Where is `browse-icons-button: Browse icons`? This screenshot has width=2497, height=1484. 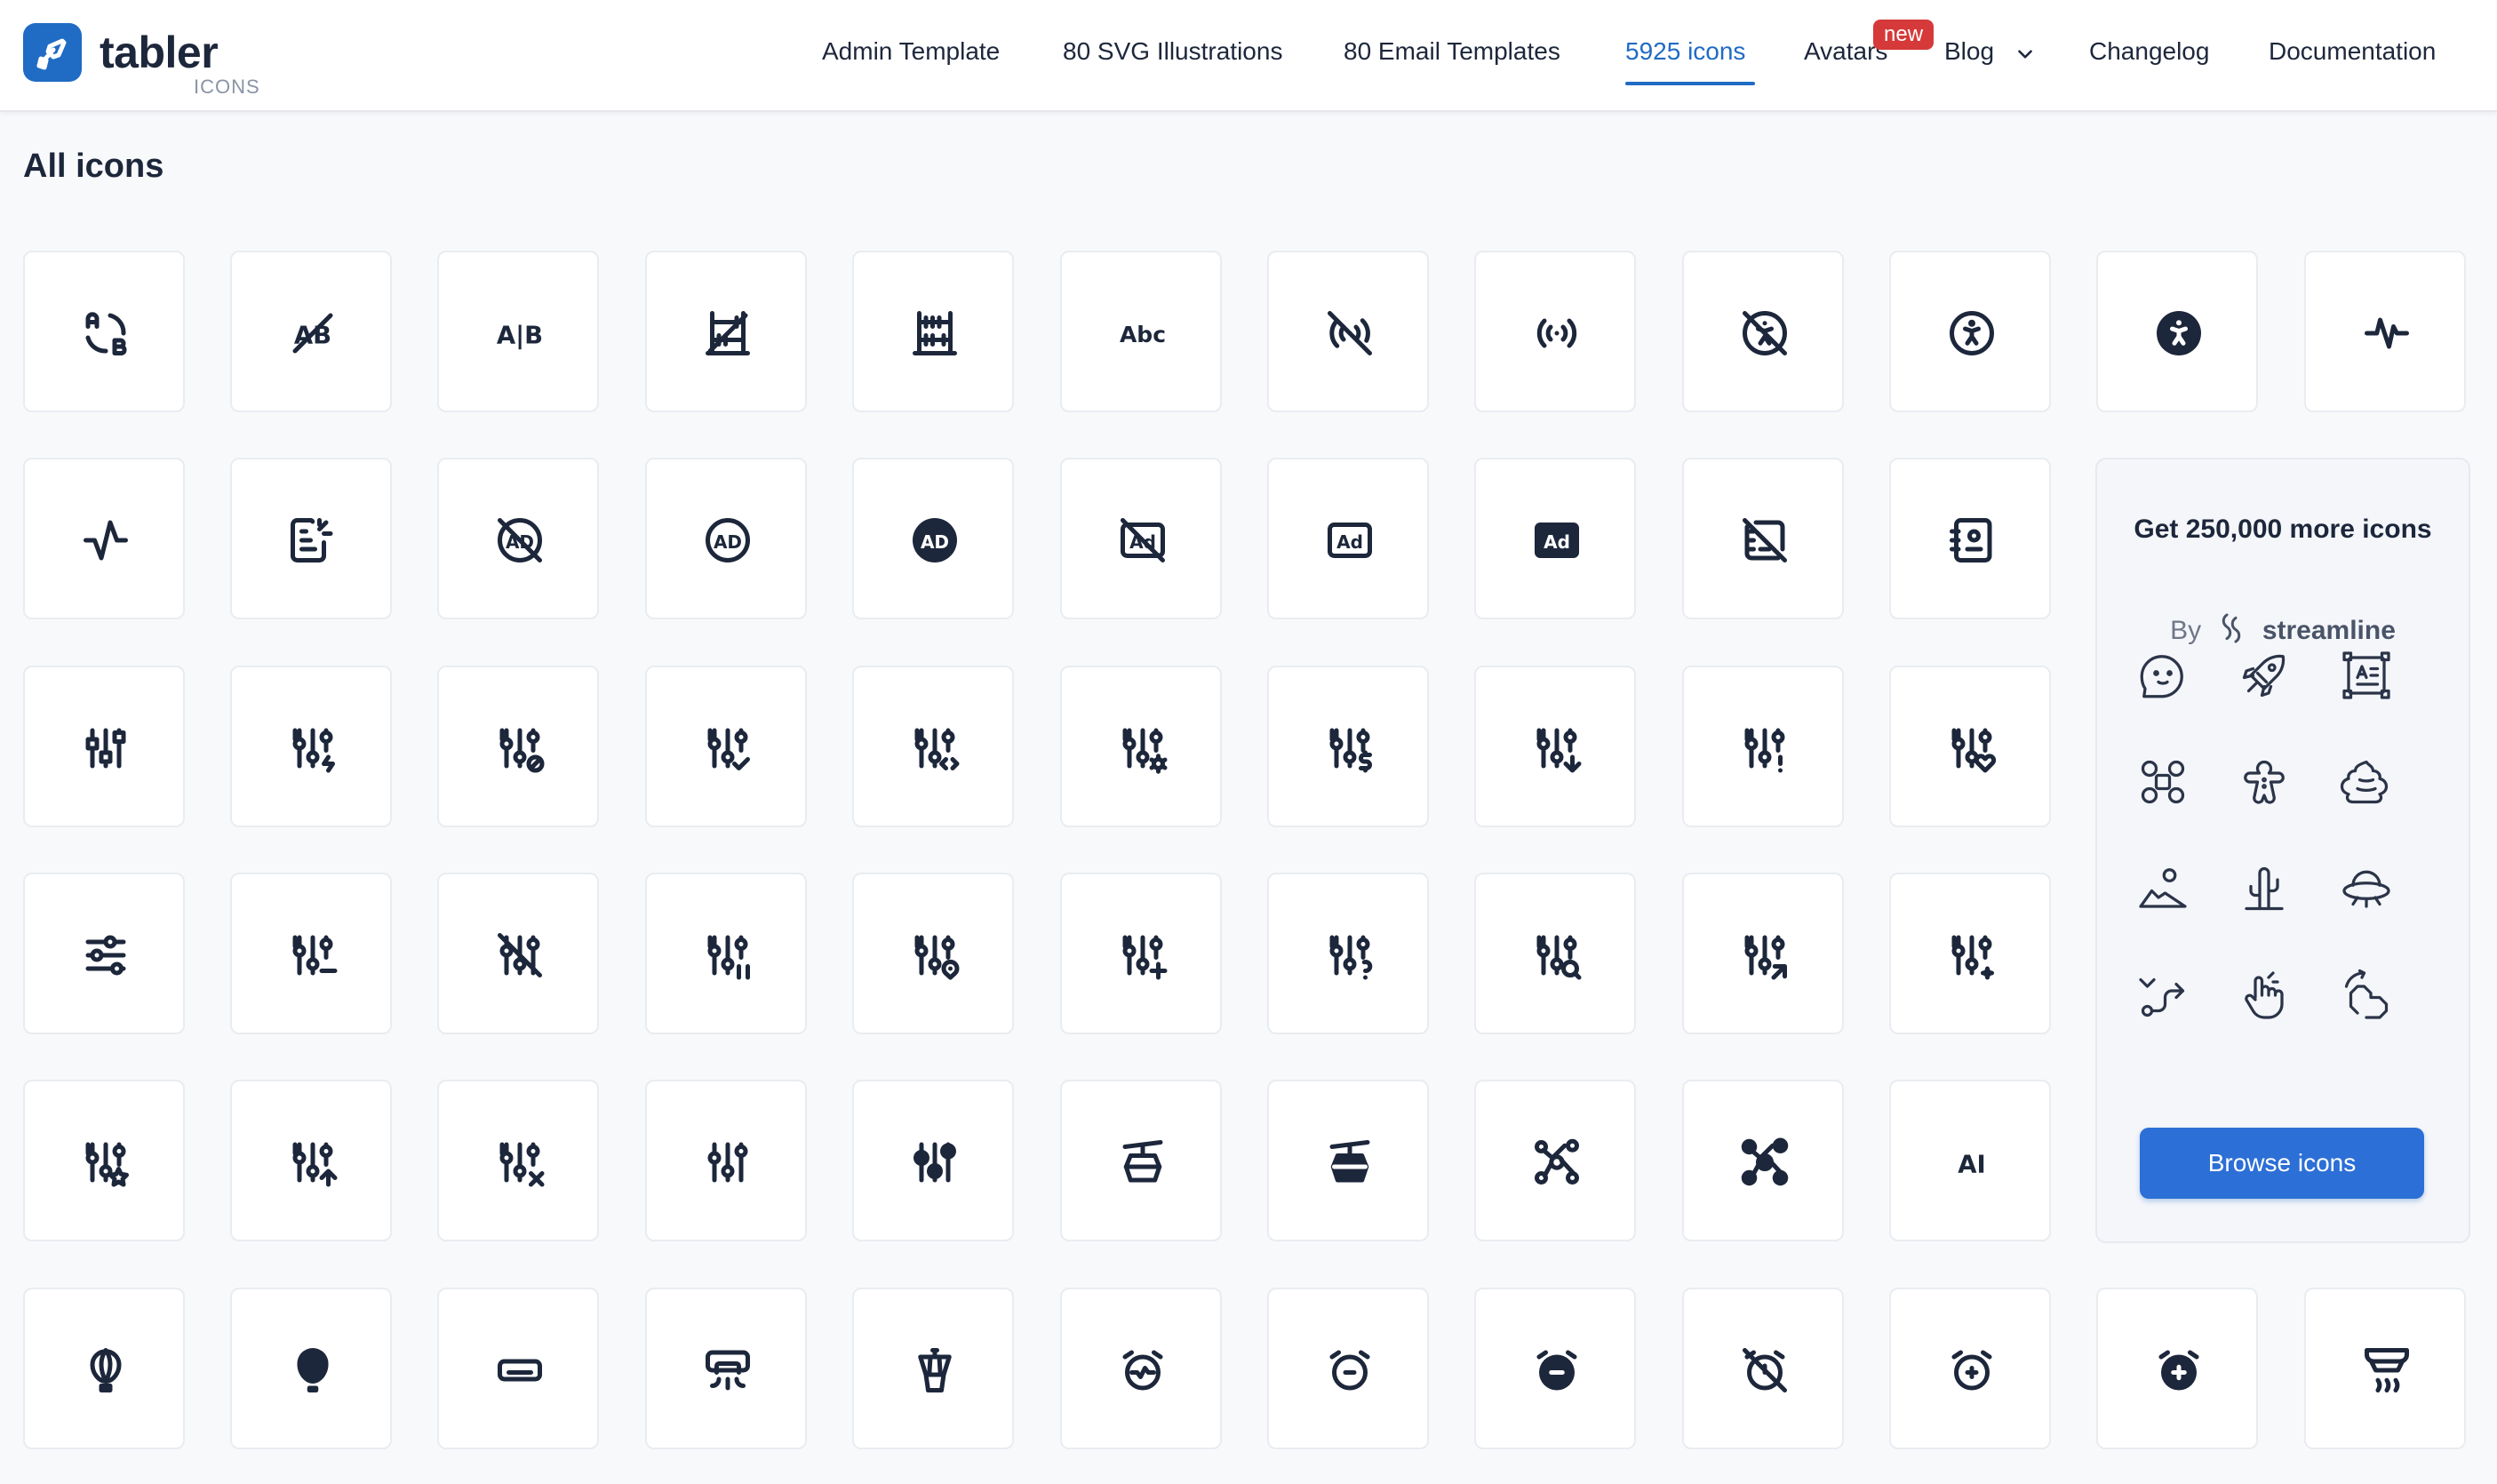
browse-icons-button: Browse icons is located at coordinates (2282, 1163).